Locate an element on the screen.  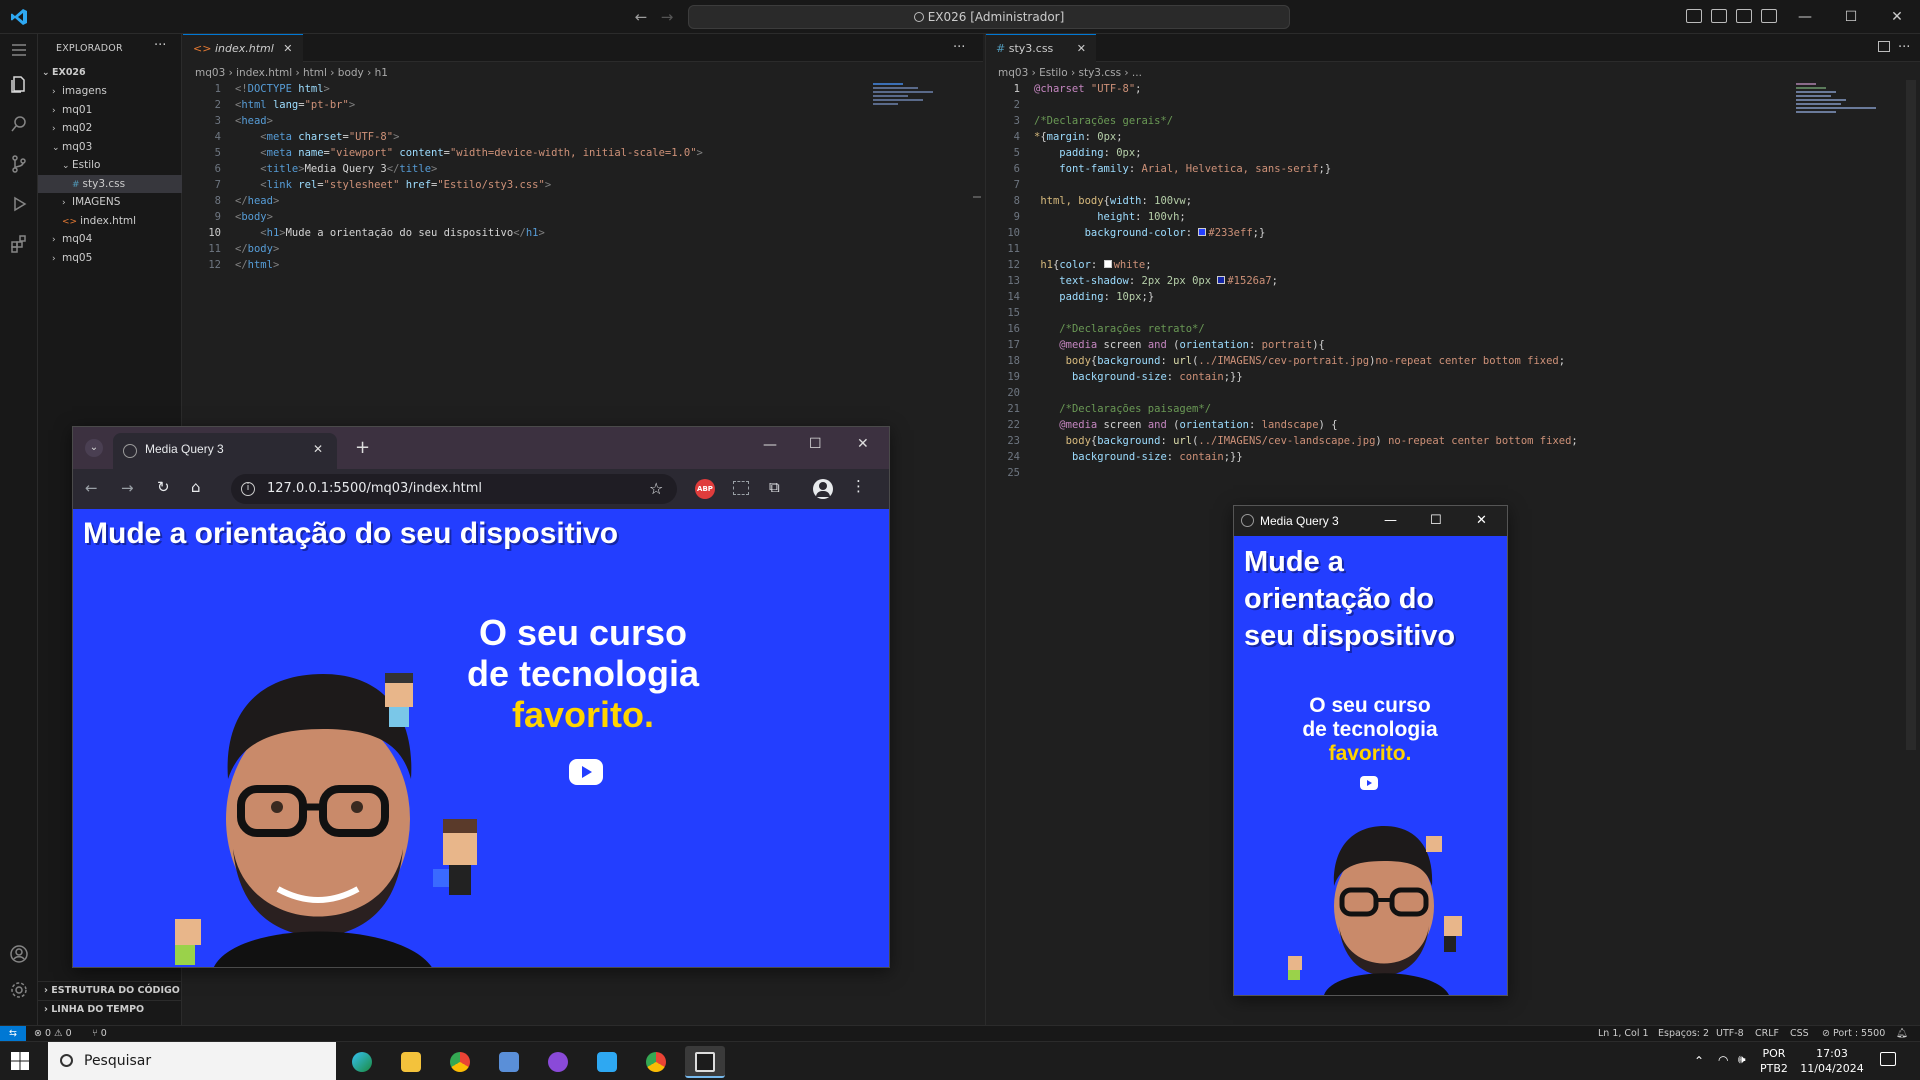
tree-item: <> index.html is located at coordinates (110, 221).